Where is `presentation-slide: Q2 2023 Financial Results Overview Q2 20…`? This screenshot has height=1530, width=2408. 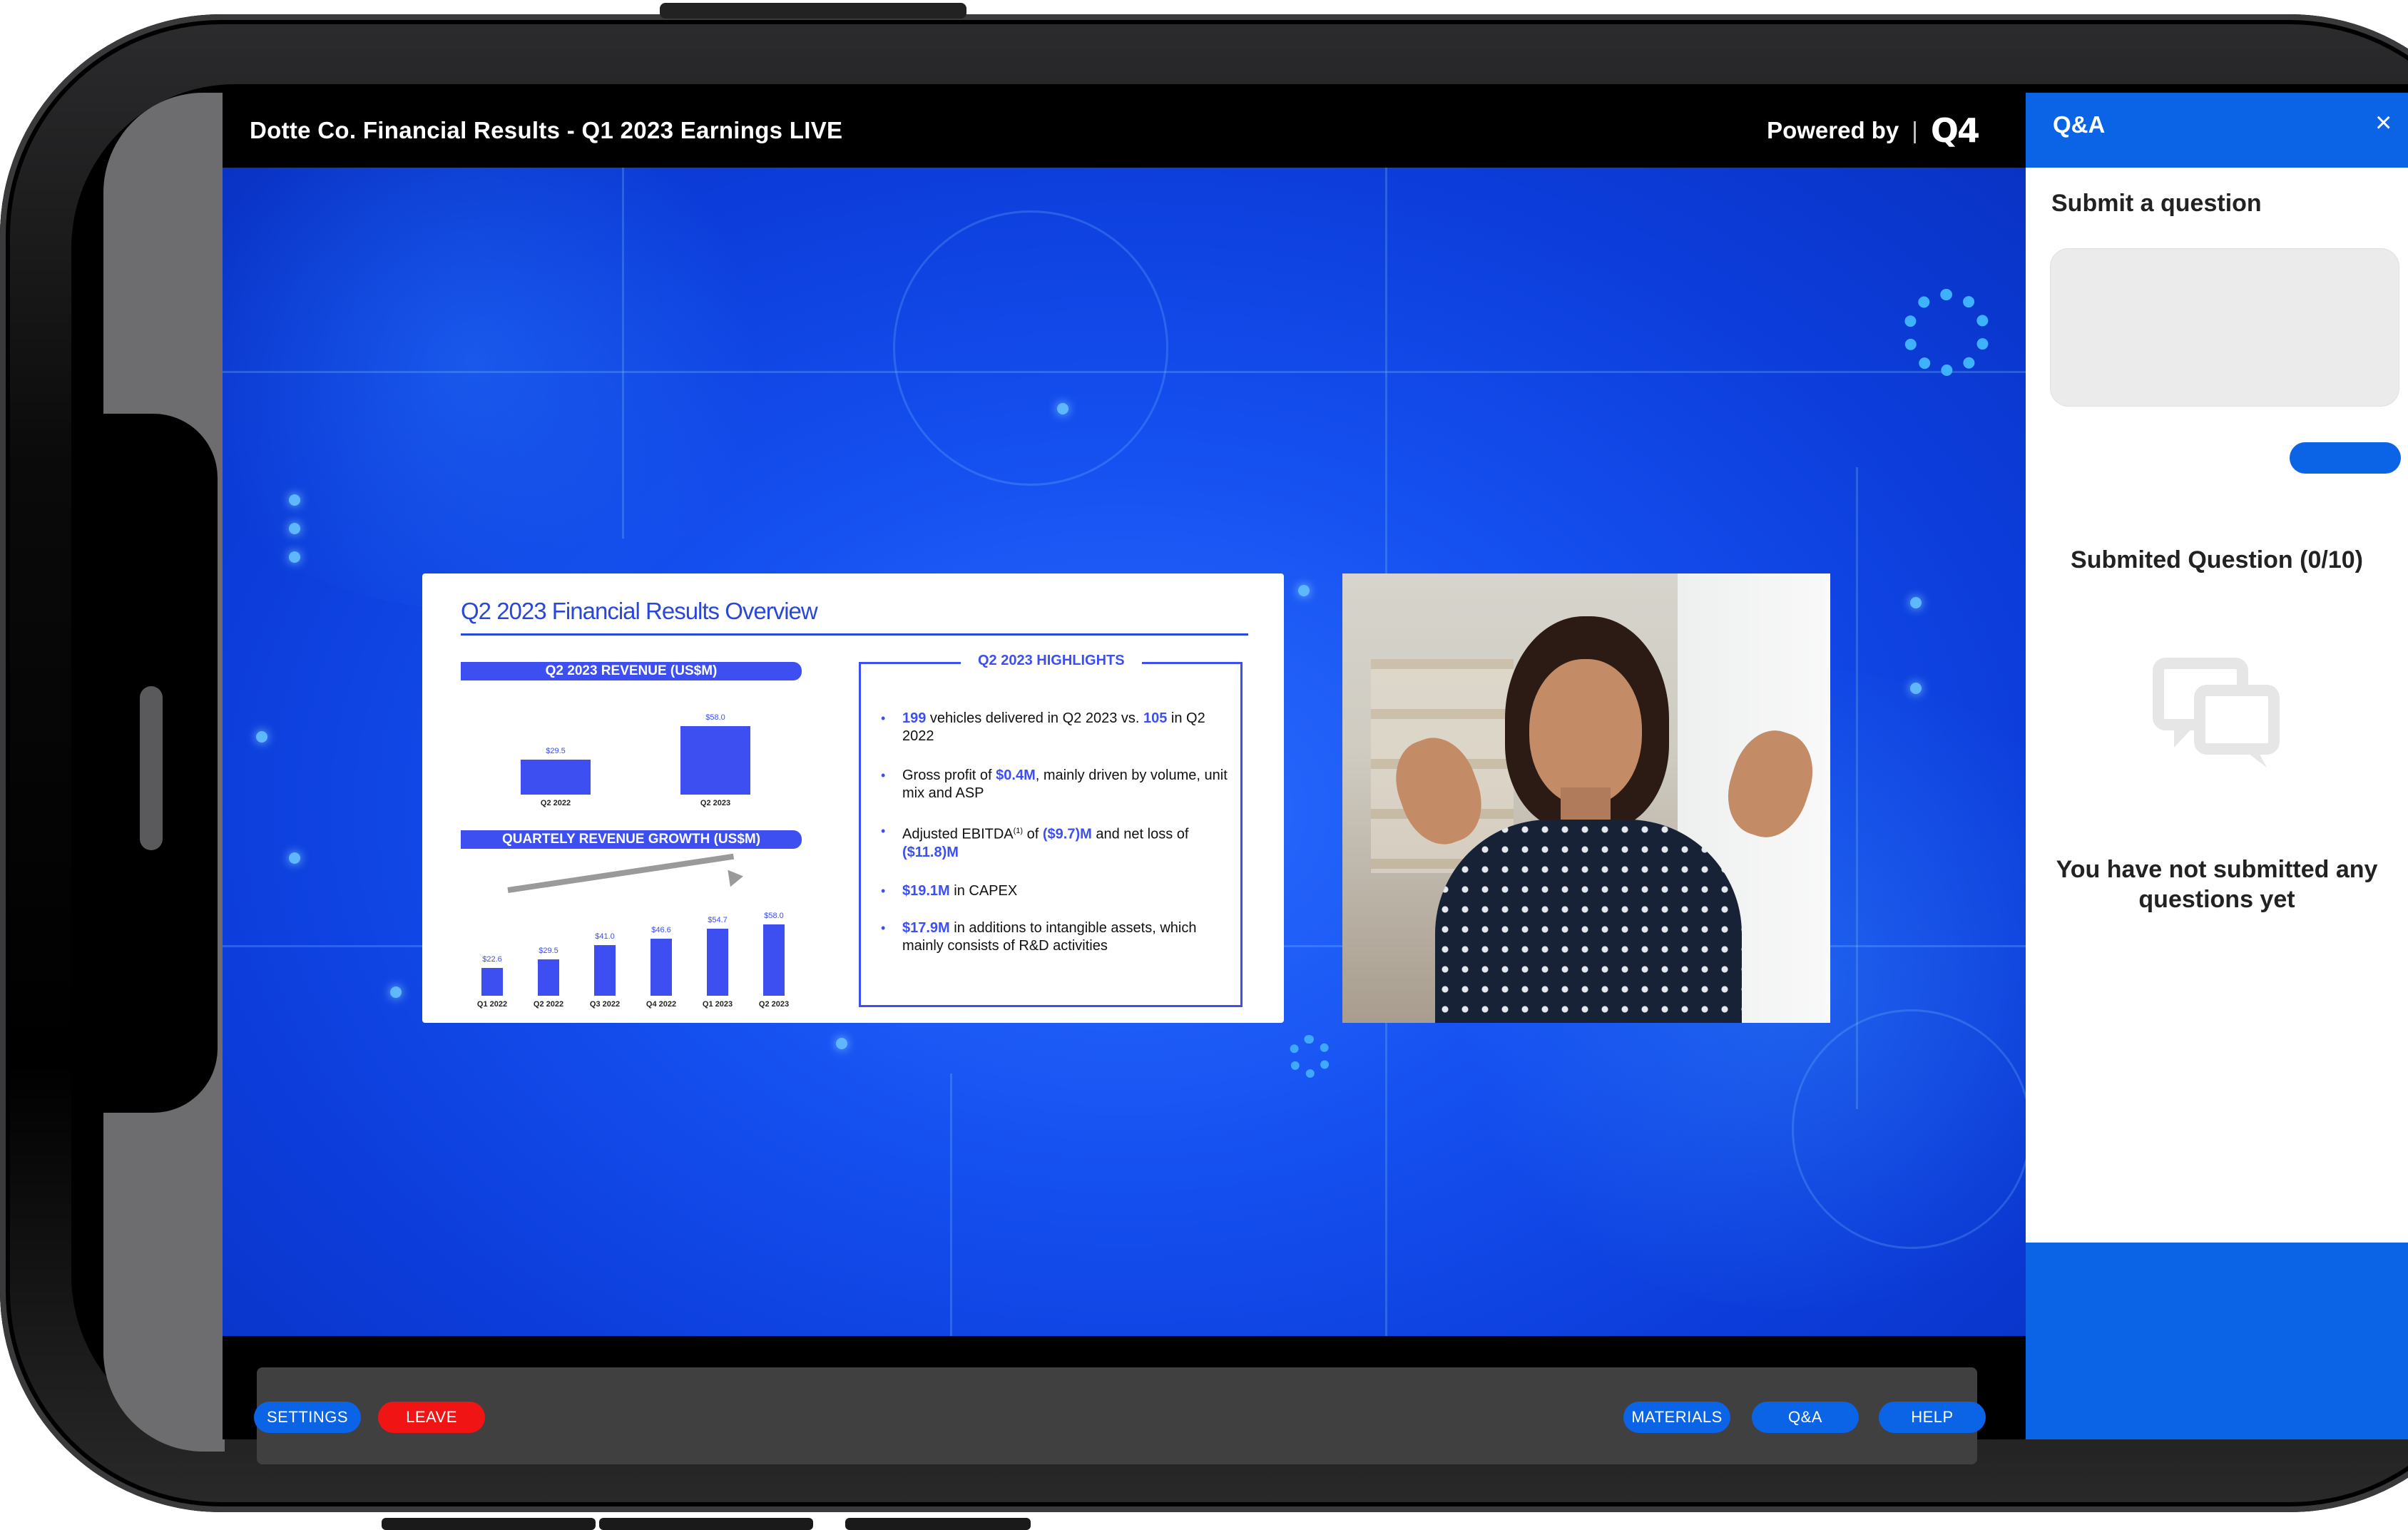
presentation-slide: Q2 2023 Financial Results Overview Q2 20… is located at coordinates (853, 798).